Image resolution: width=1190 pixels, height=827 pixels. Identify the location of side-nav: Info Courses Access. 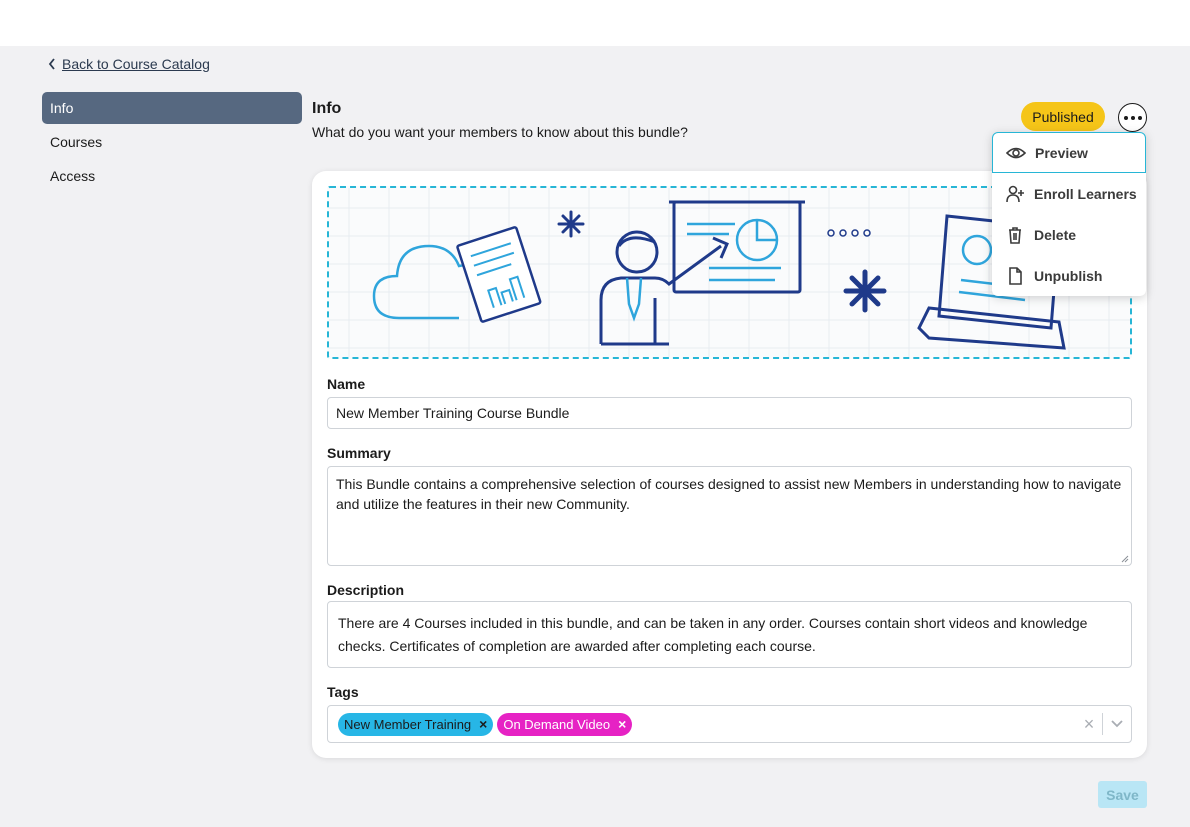
(172, 143).